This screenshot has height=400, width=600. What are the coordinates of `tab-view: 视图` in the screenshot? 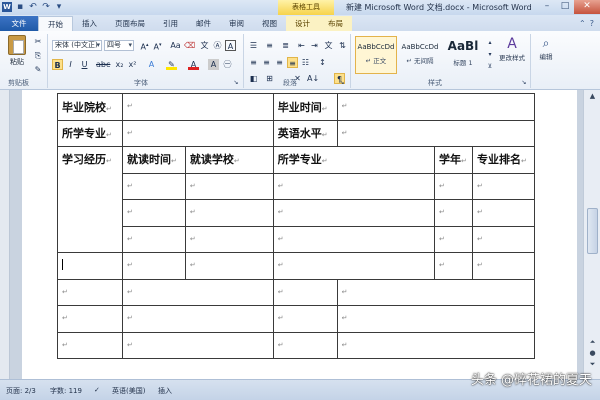 It's located at (269, 23).